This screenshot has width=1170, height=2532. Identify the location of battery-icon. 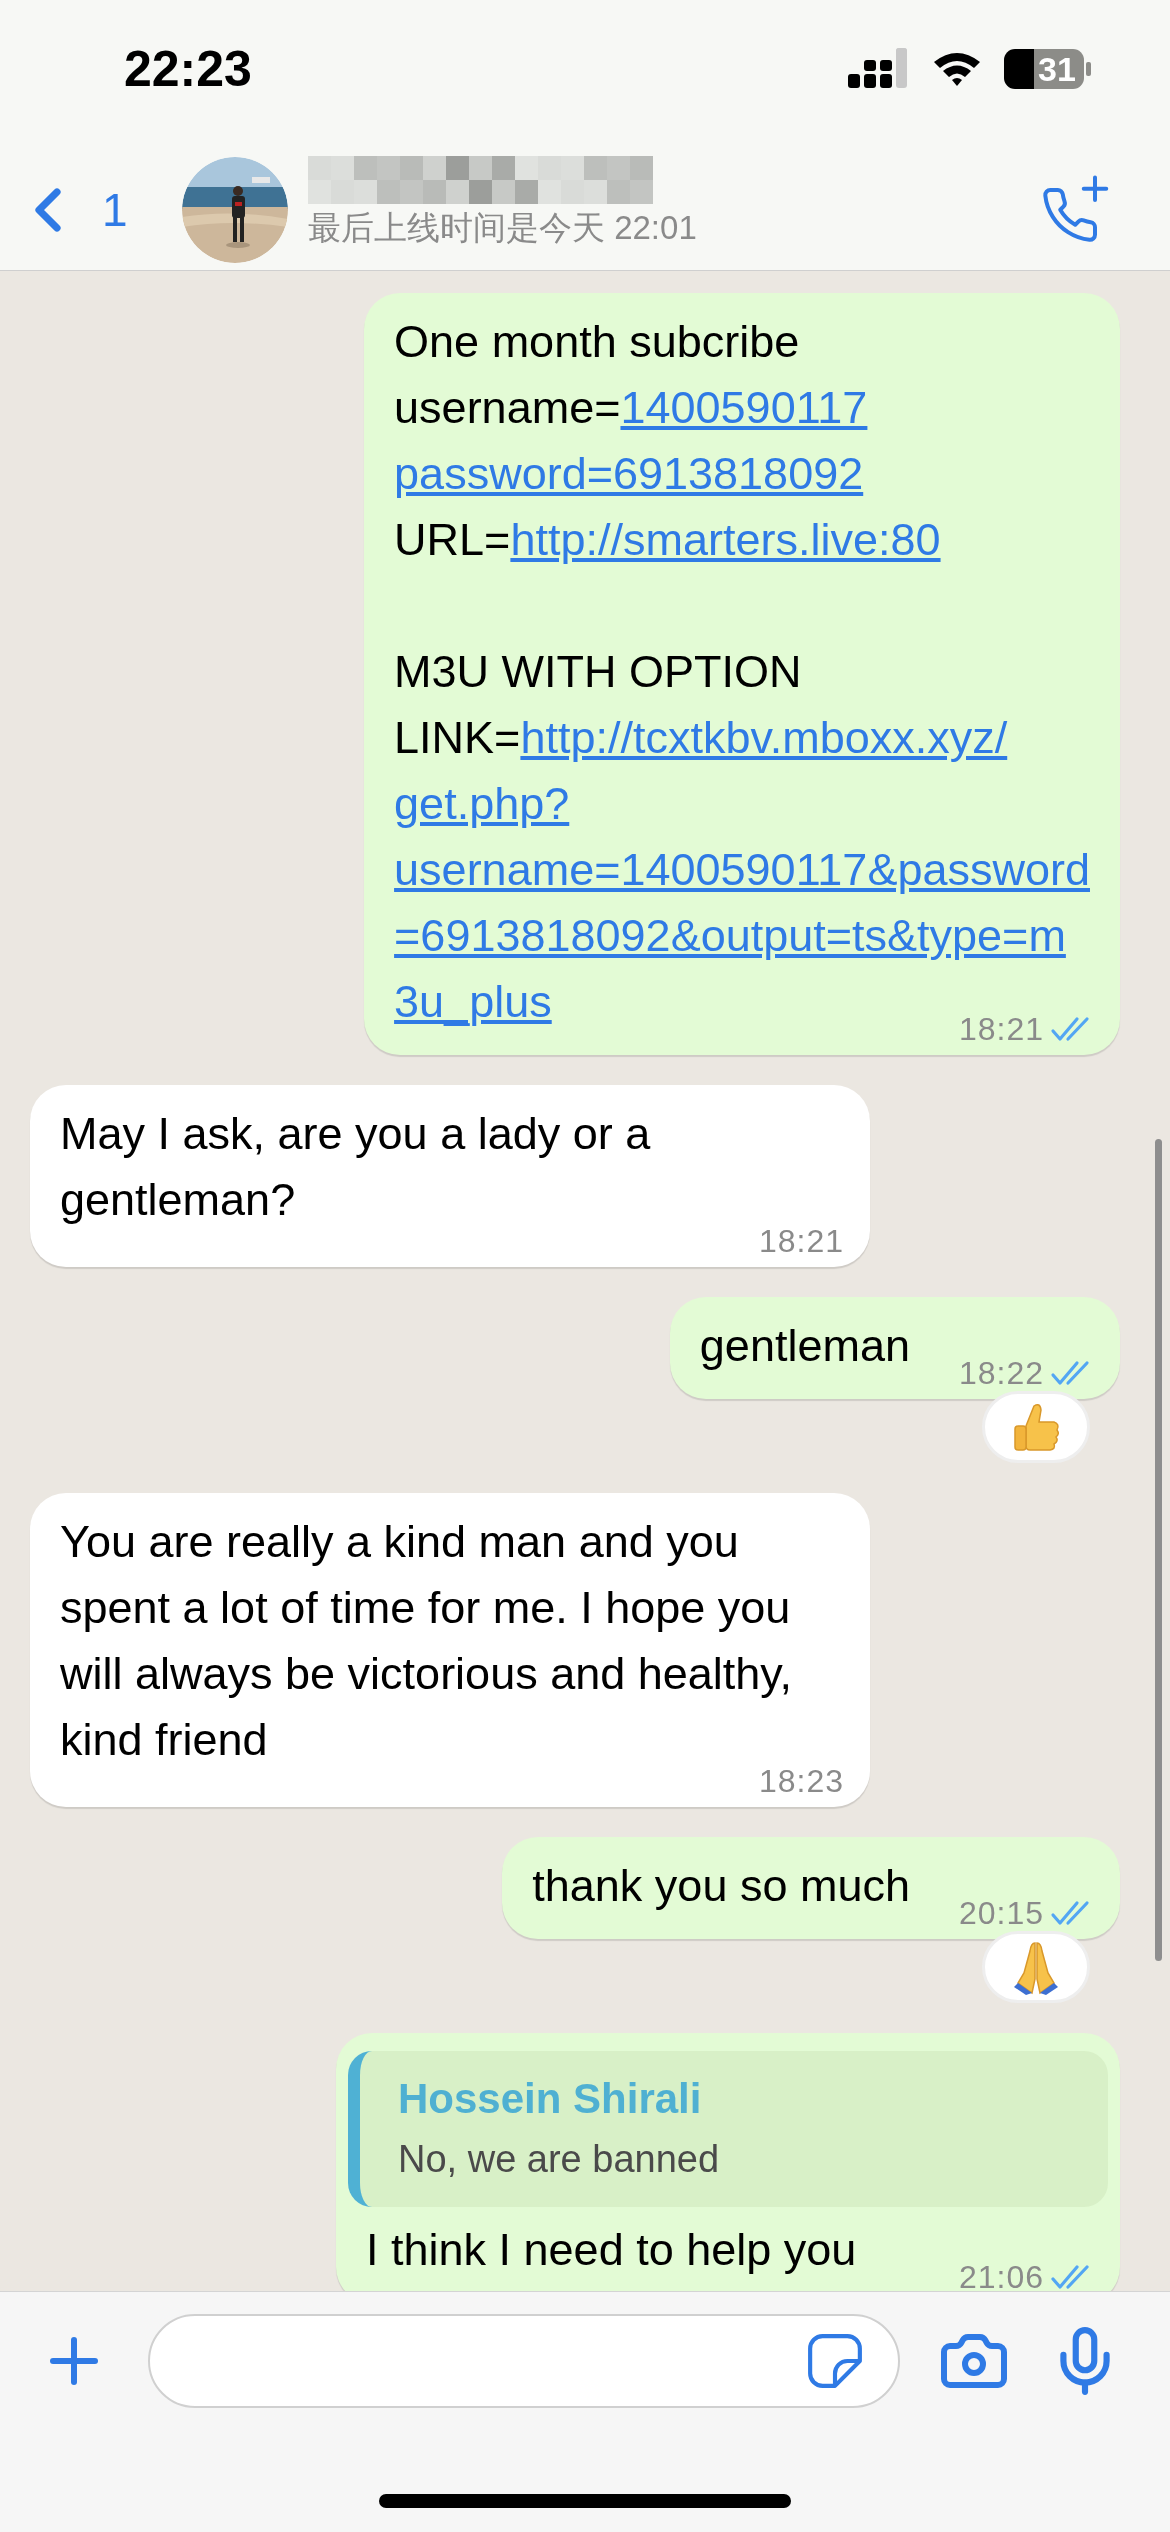
(1048, 69).